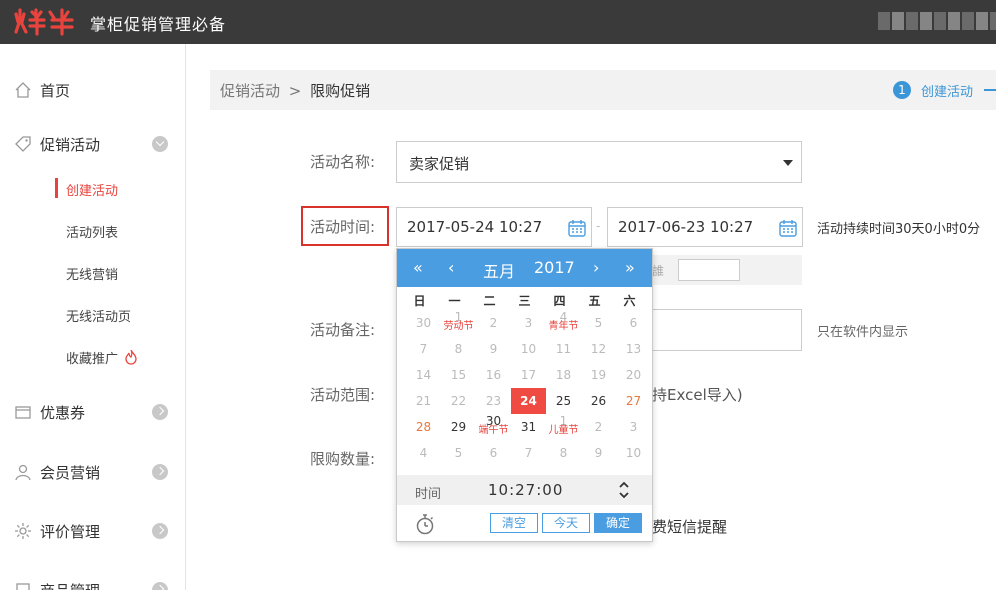 Image resolution: width=996 pixels, height=590 pixels. What do you see at coordinates (93, 144) in the screenshot?
I see `sidebar-item-promotions: 促销活动` at bounding box center [93, 144].